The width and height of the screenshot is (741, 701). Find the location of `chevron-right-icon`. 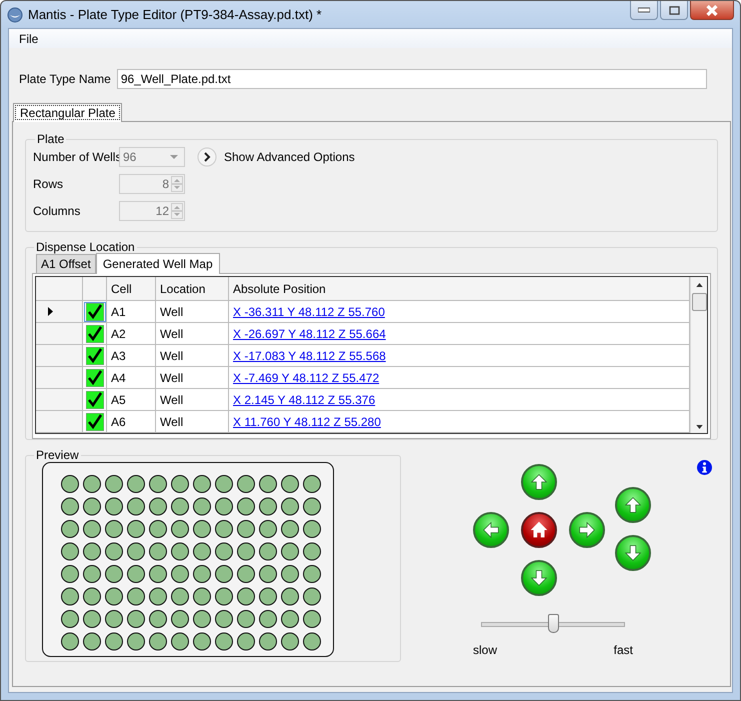

chevron-right-icon is located at coordinates (207, 157).